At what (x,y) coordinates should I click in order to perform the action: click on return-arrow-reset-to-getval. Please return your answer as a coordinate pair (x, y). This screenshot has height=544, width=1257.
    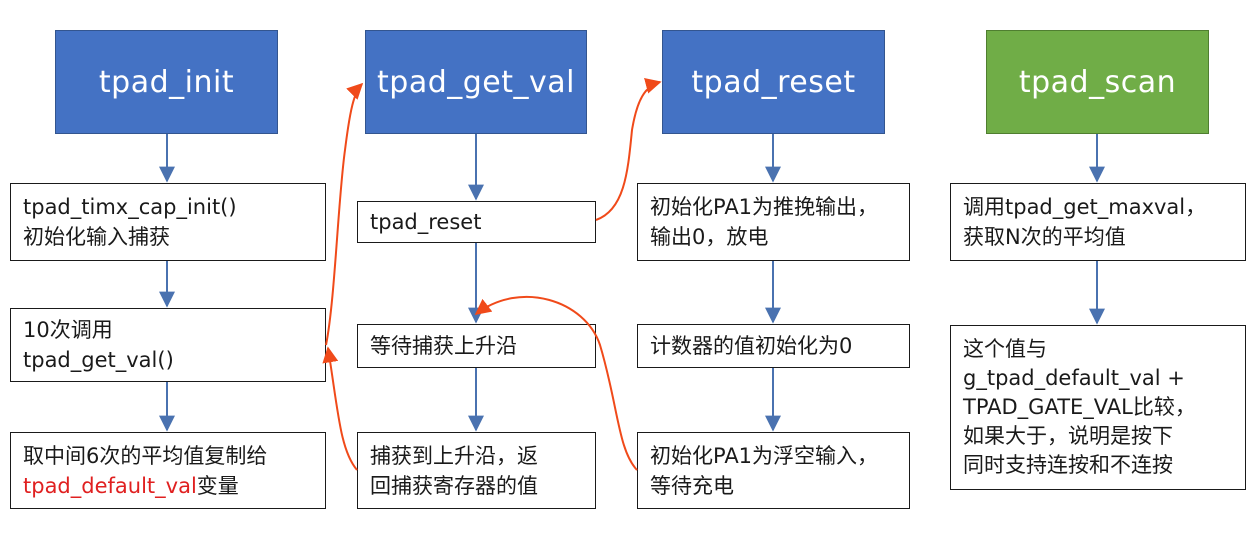
    Looking at the image, I should click on (556, 383).